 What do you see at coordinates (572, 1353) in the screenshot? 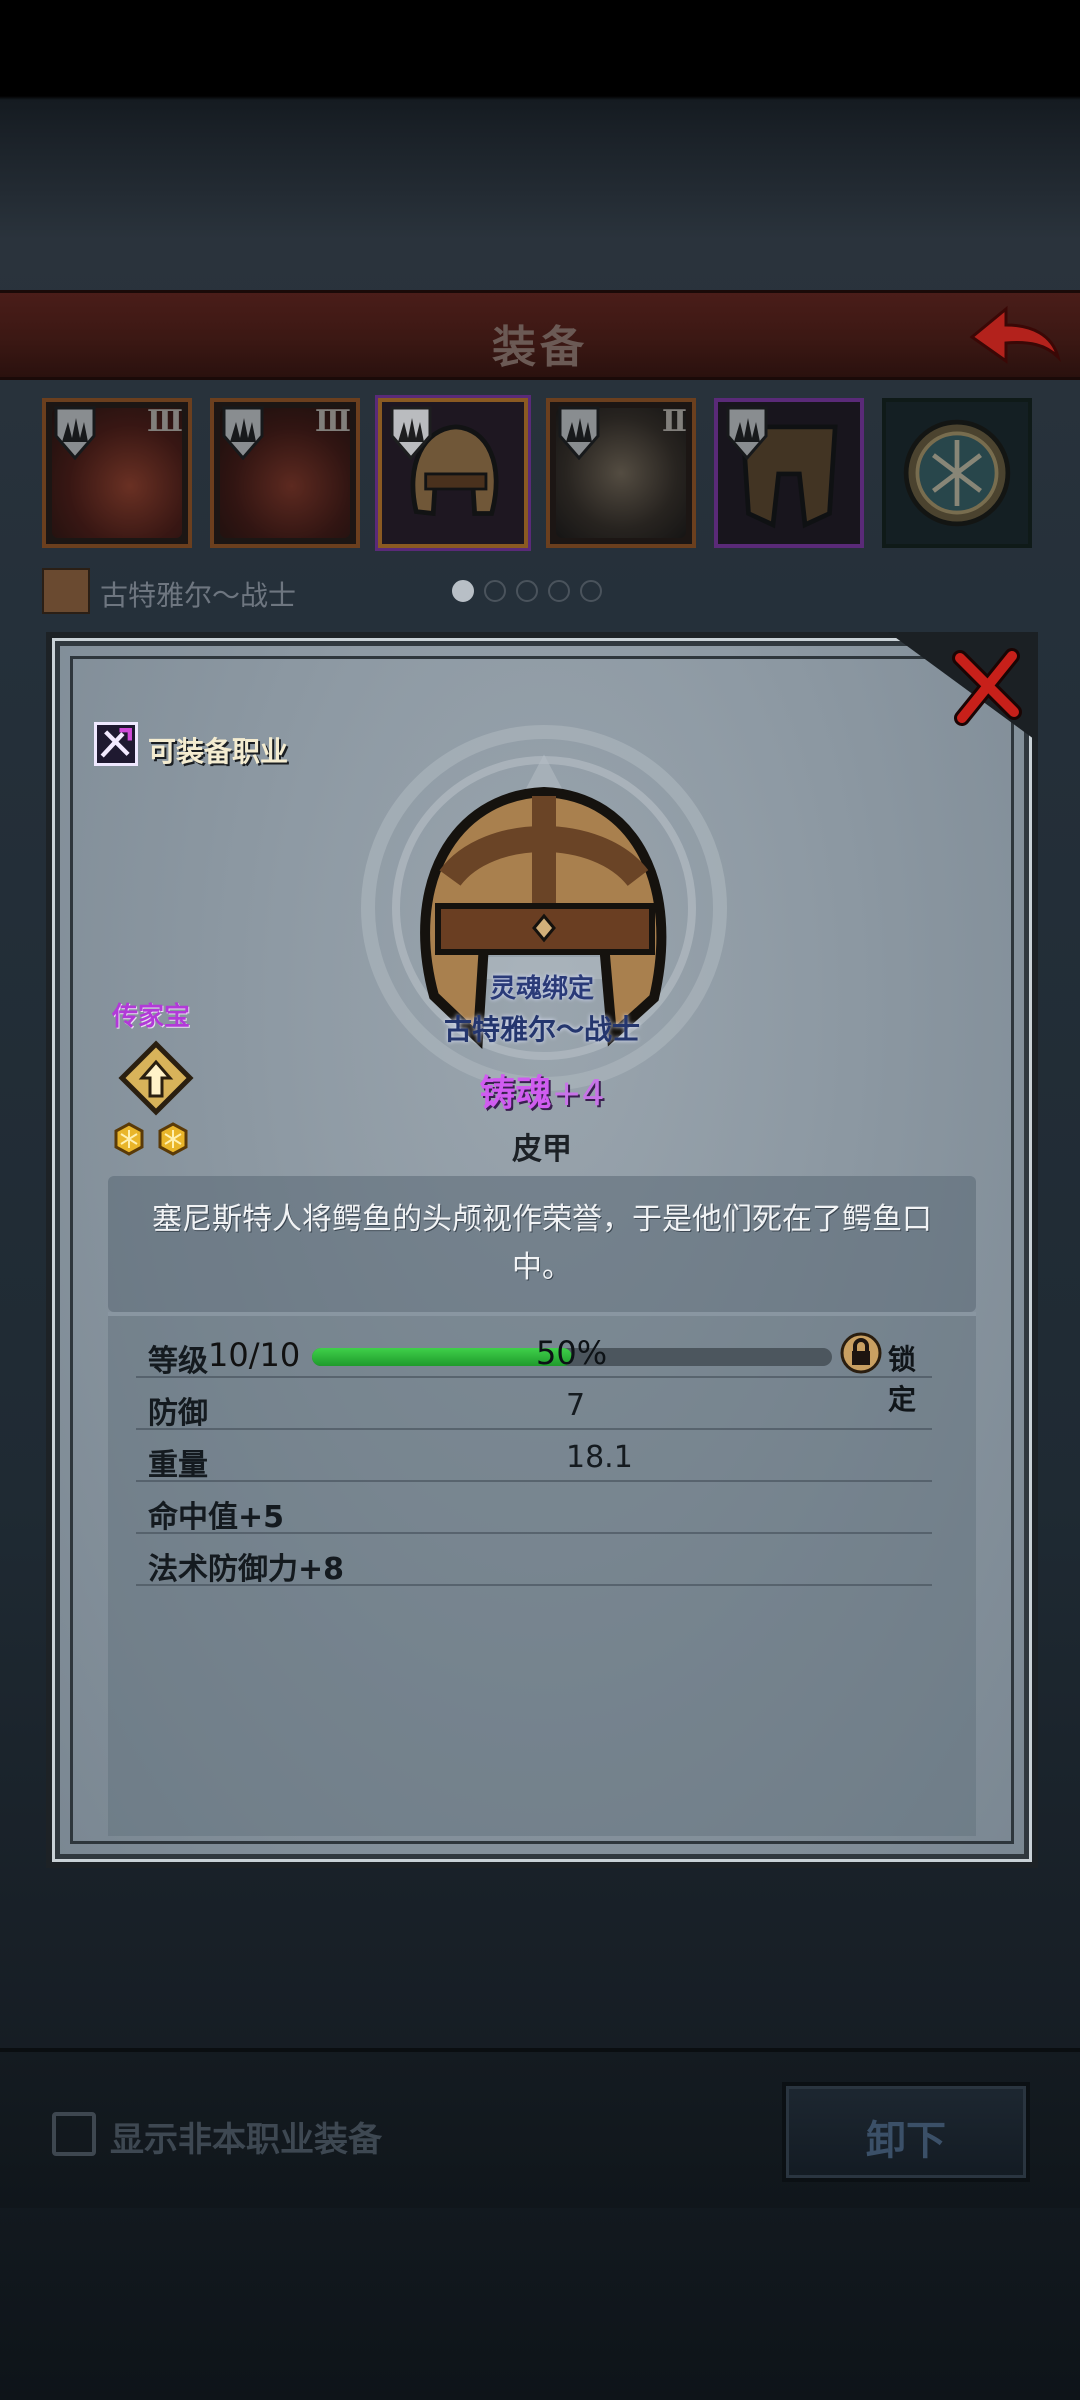
I see `xp-percent: 50%` at bounding box center [572, 1353].